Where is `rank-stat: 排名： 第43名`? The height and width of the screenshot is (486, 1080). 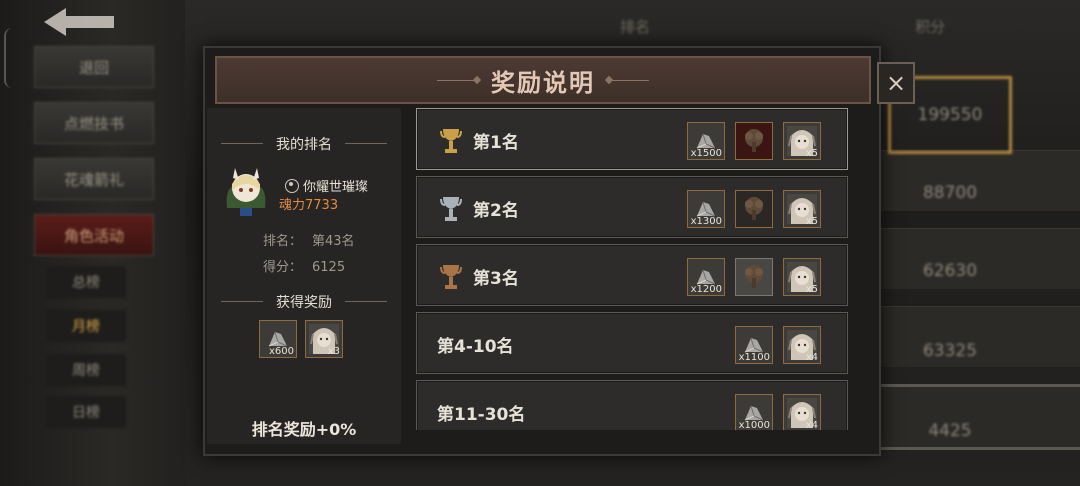 rank-stat: 排名： 第43名 is located at coordinates (314, 239).